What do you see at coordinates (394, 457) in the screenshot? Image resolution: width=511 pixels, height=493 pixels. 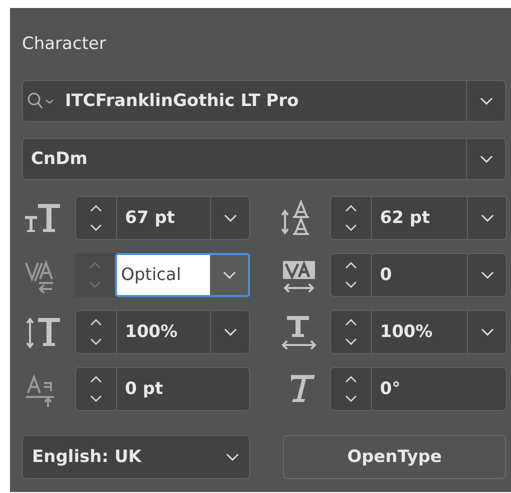 I see `opentype-button: OpenType` at bounding box center [394, 457].